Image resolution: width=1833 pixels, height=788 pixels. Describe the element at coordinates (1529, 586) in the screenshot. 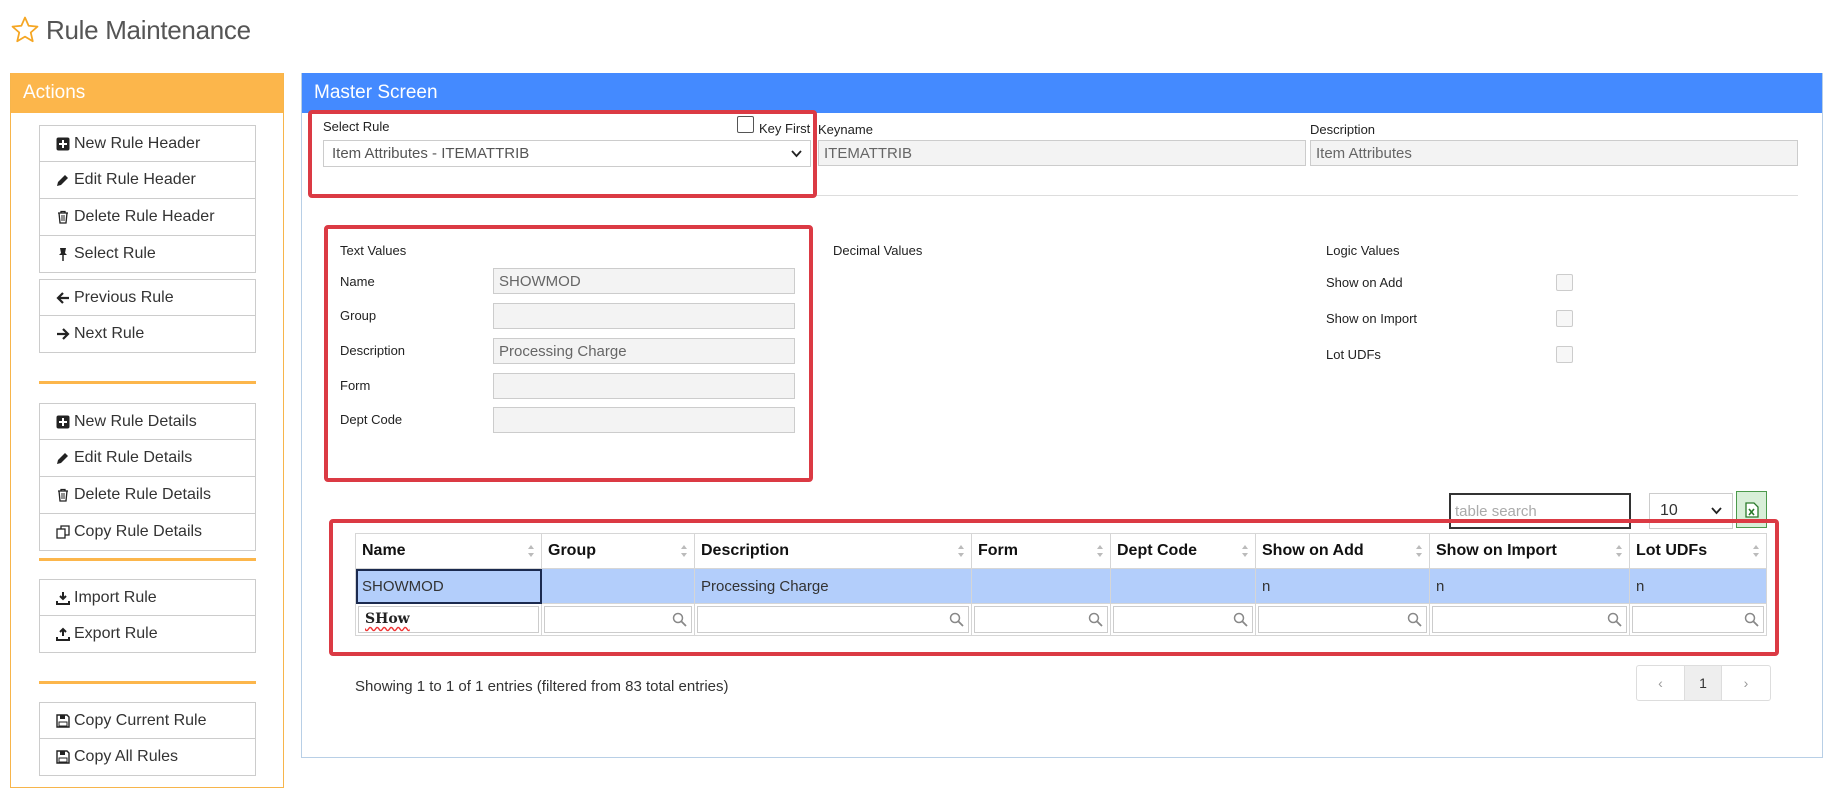

I see `cell-show-on-import: n` at that location.